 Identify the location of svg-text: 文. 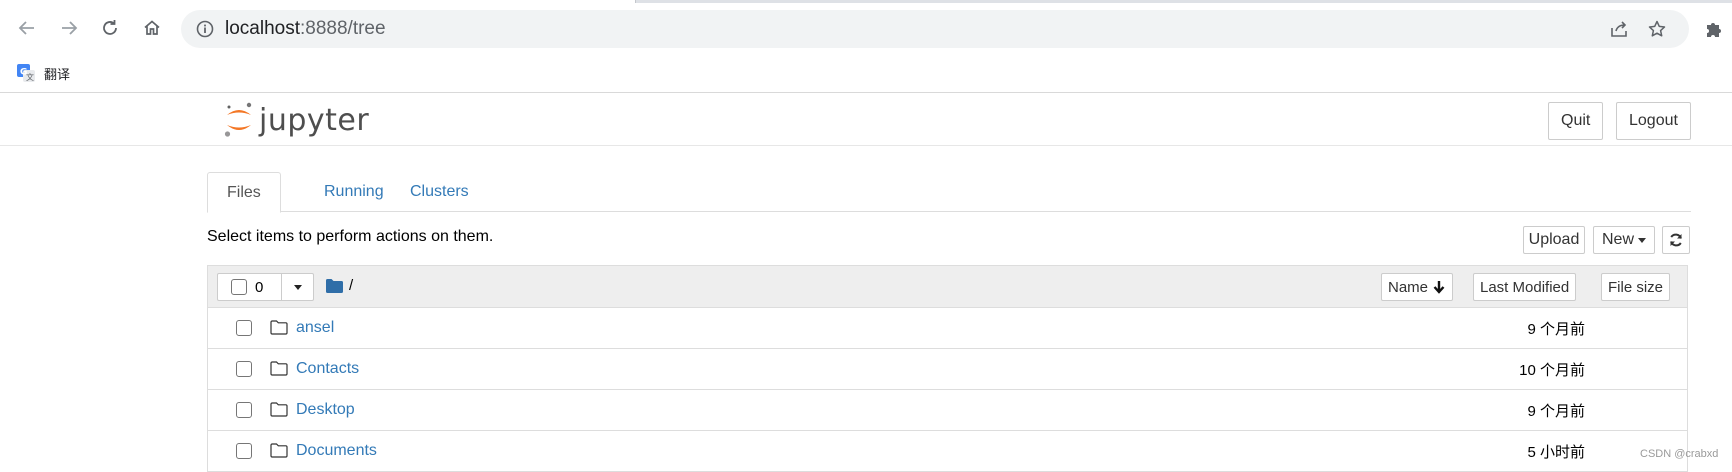
(30, 77).